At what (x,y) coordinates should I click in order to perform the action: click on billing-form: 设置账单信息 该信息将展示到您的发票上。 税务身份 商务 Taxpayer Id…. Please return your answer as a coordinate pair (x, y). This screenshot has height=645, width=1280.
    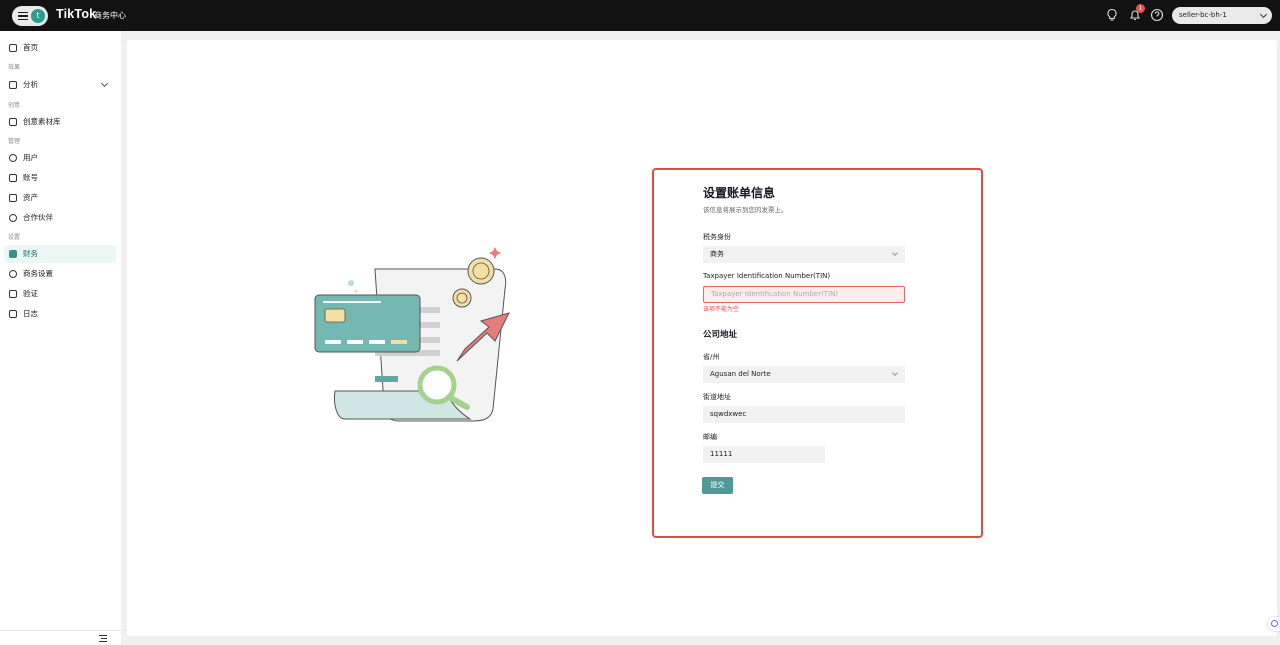
    Looking at the image, I should click on (817, 353).